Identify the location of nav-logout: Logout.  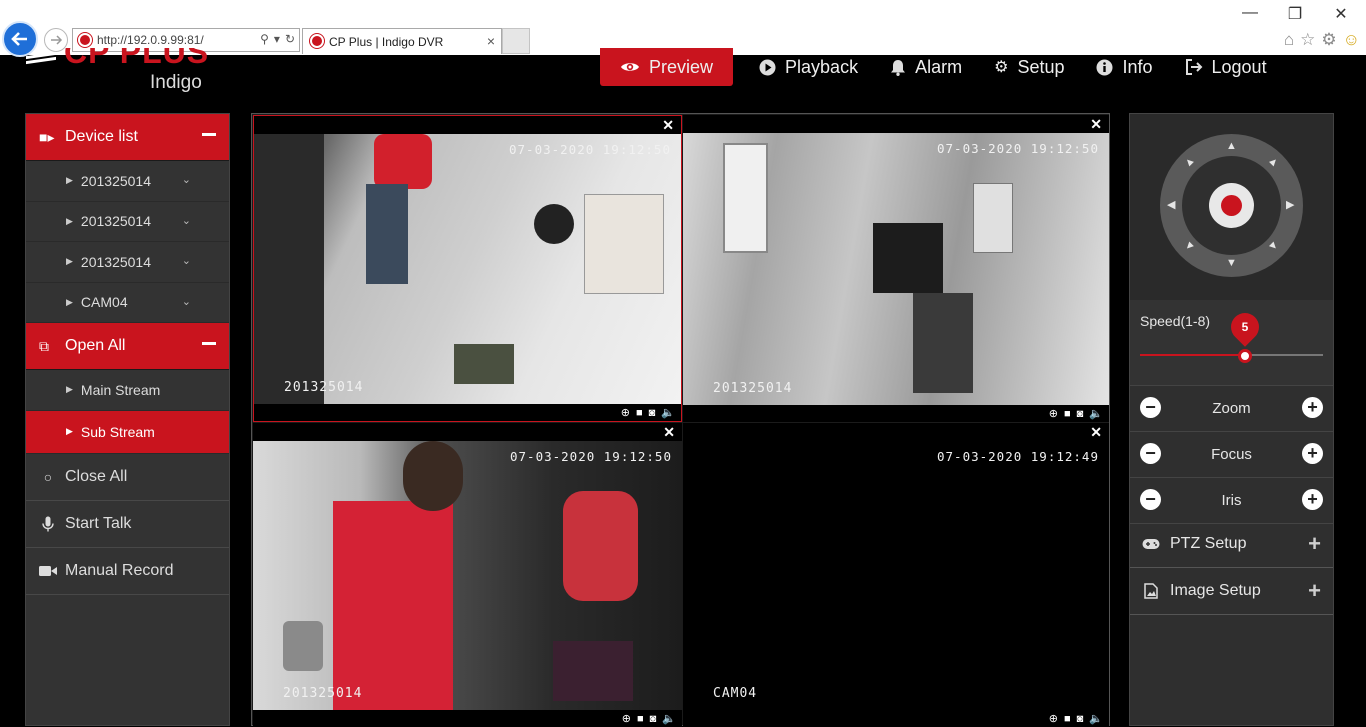
(1226, 67).